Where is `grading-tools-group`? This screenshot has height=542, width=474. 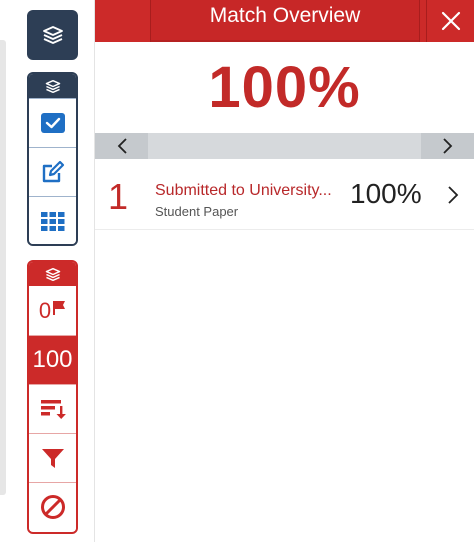
grading-tools-group is located at coordinates (52, 159).